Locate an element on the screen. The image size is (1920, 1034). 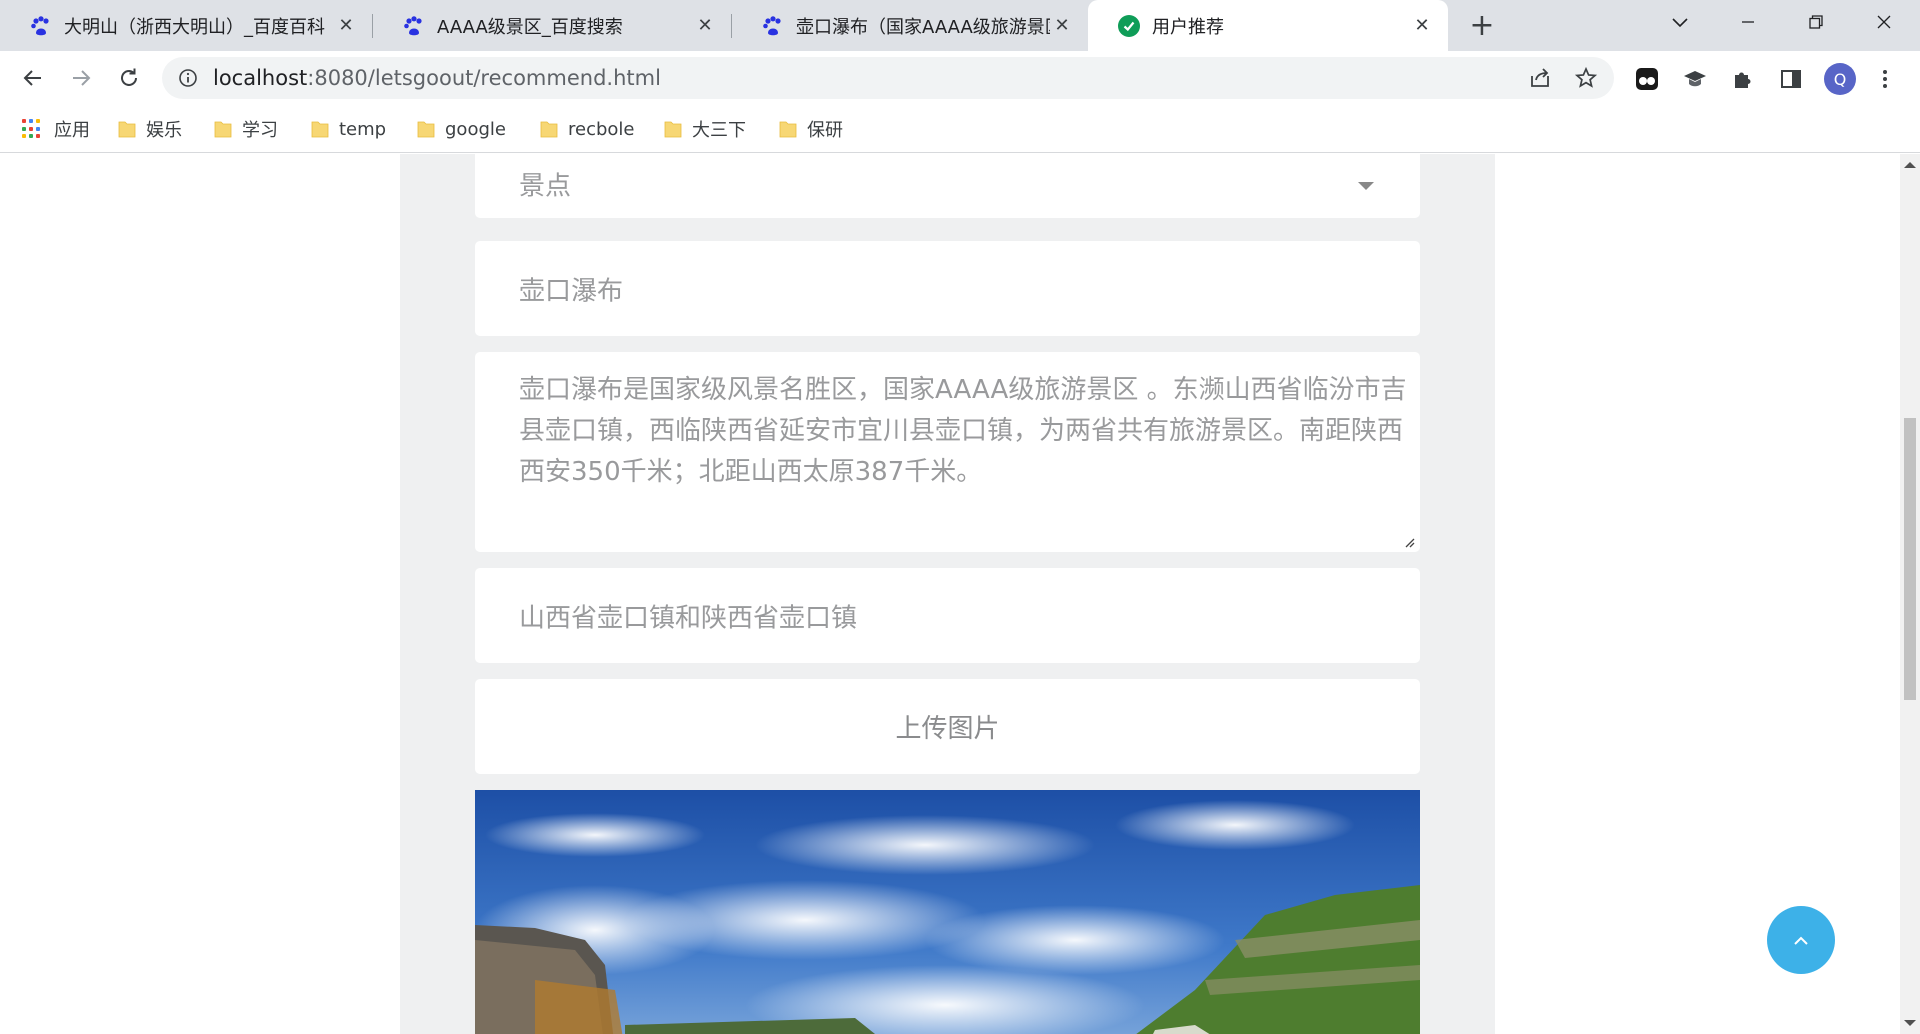
tab-title: 壶口瀑布（国家AAAA级旅游景区 is located at coordinates (923, 27).